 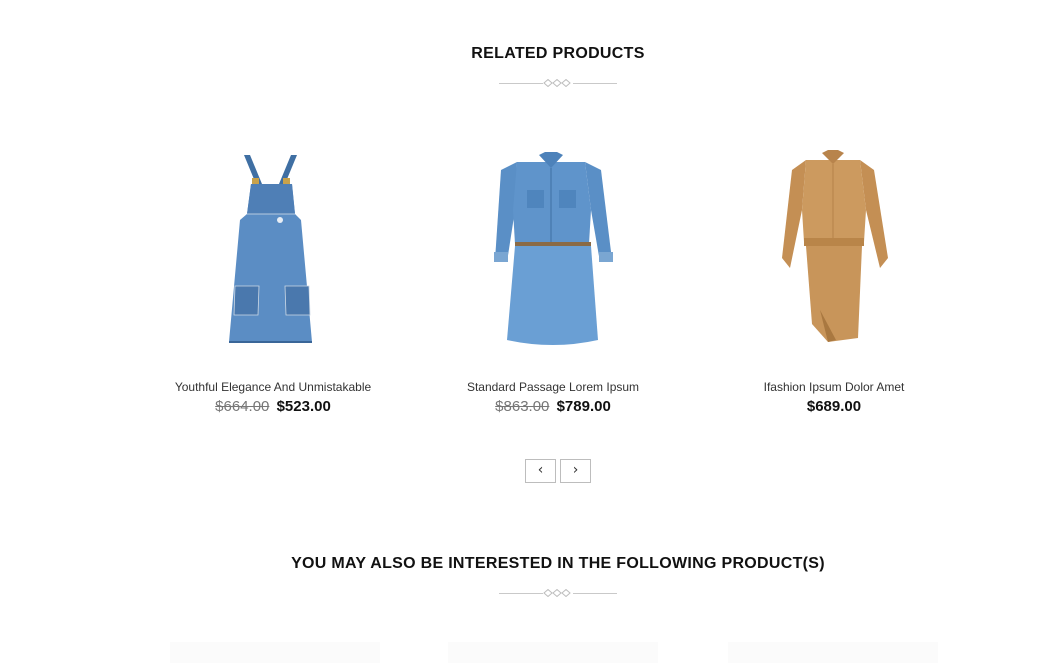 I want to click on product-price: $523.00, so click(x=303, y=406).